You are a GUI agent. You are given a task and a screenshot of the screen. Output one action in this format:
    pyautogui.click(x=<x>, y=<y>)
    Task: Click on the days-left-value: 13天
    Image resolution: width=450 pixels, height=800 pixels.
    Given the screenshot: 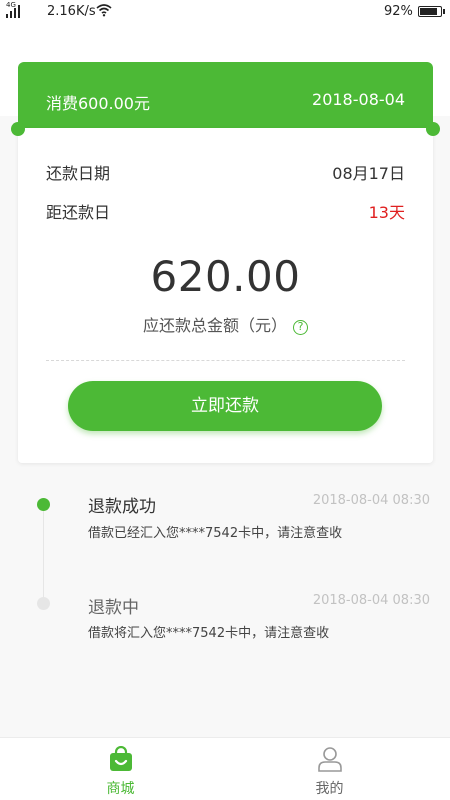 What is the action you would take?
    pyautogui.click(x=386, y=212)
    